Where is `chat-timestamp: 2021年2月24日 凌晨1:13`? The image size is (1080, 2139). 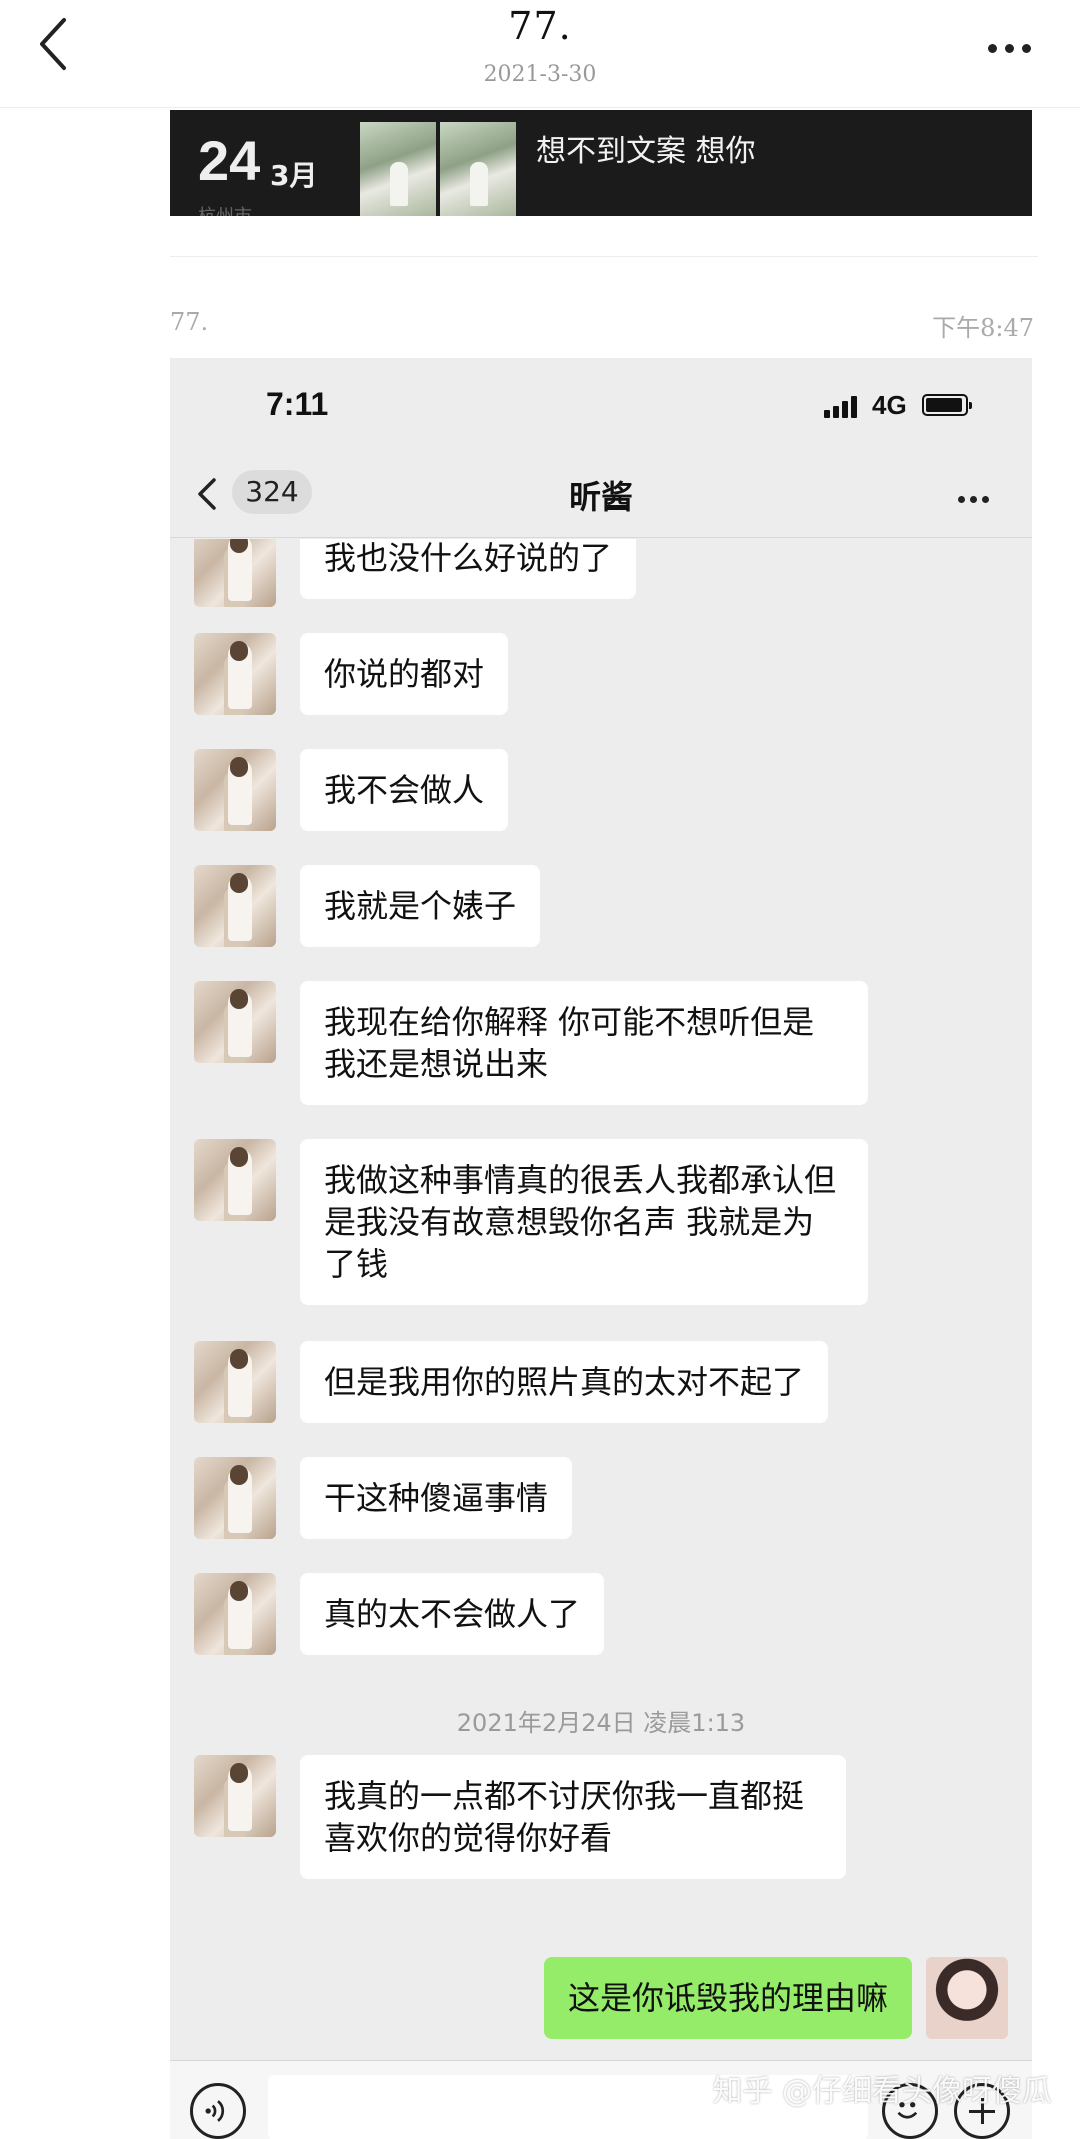 chat-timestamp: 2021年2月24日 凌晨1:13 is located at coordinates (601, 1723).